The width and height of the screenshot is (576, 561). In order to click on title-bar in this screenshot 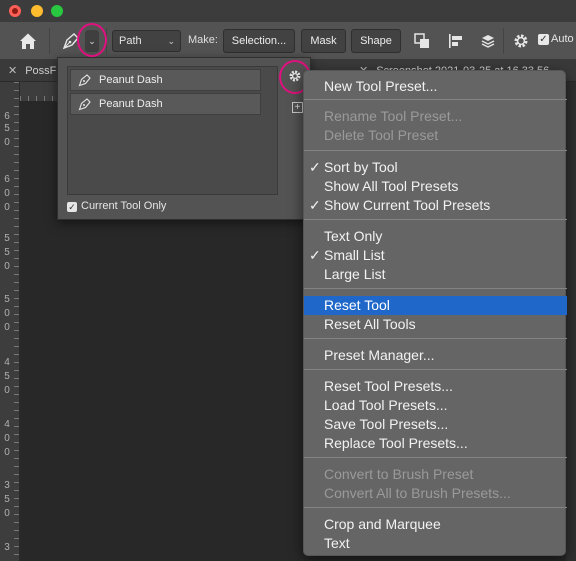, I will do `click(288, 11)`.